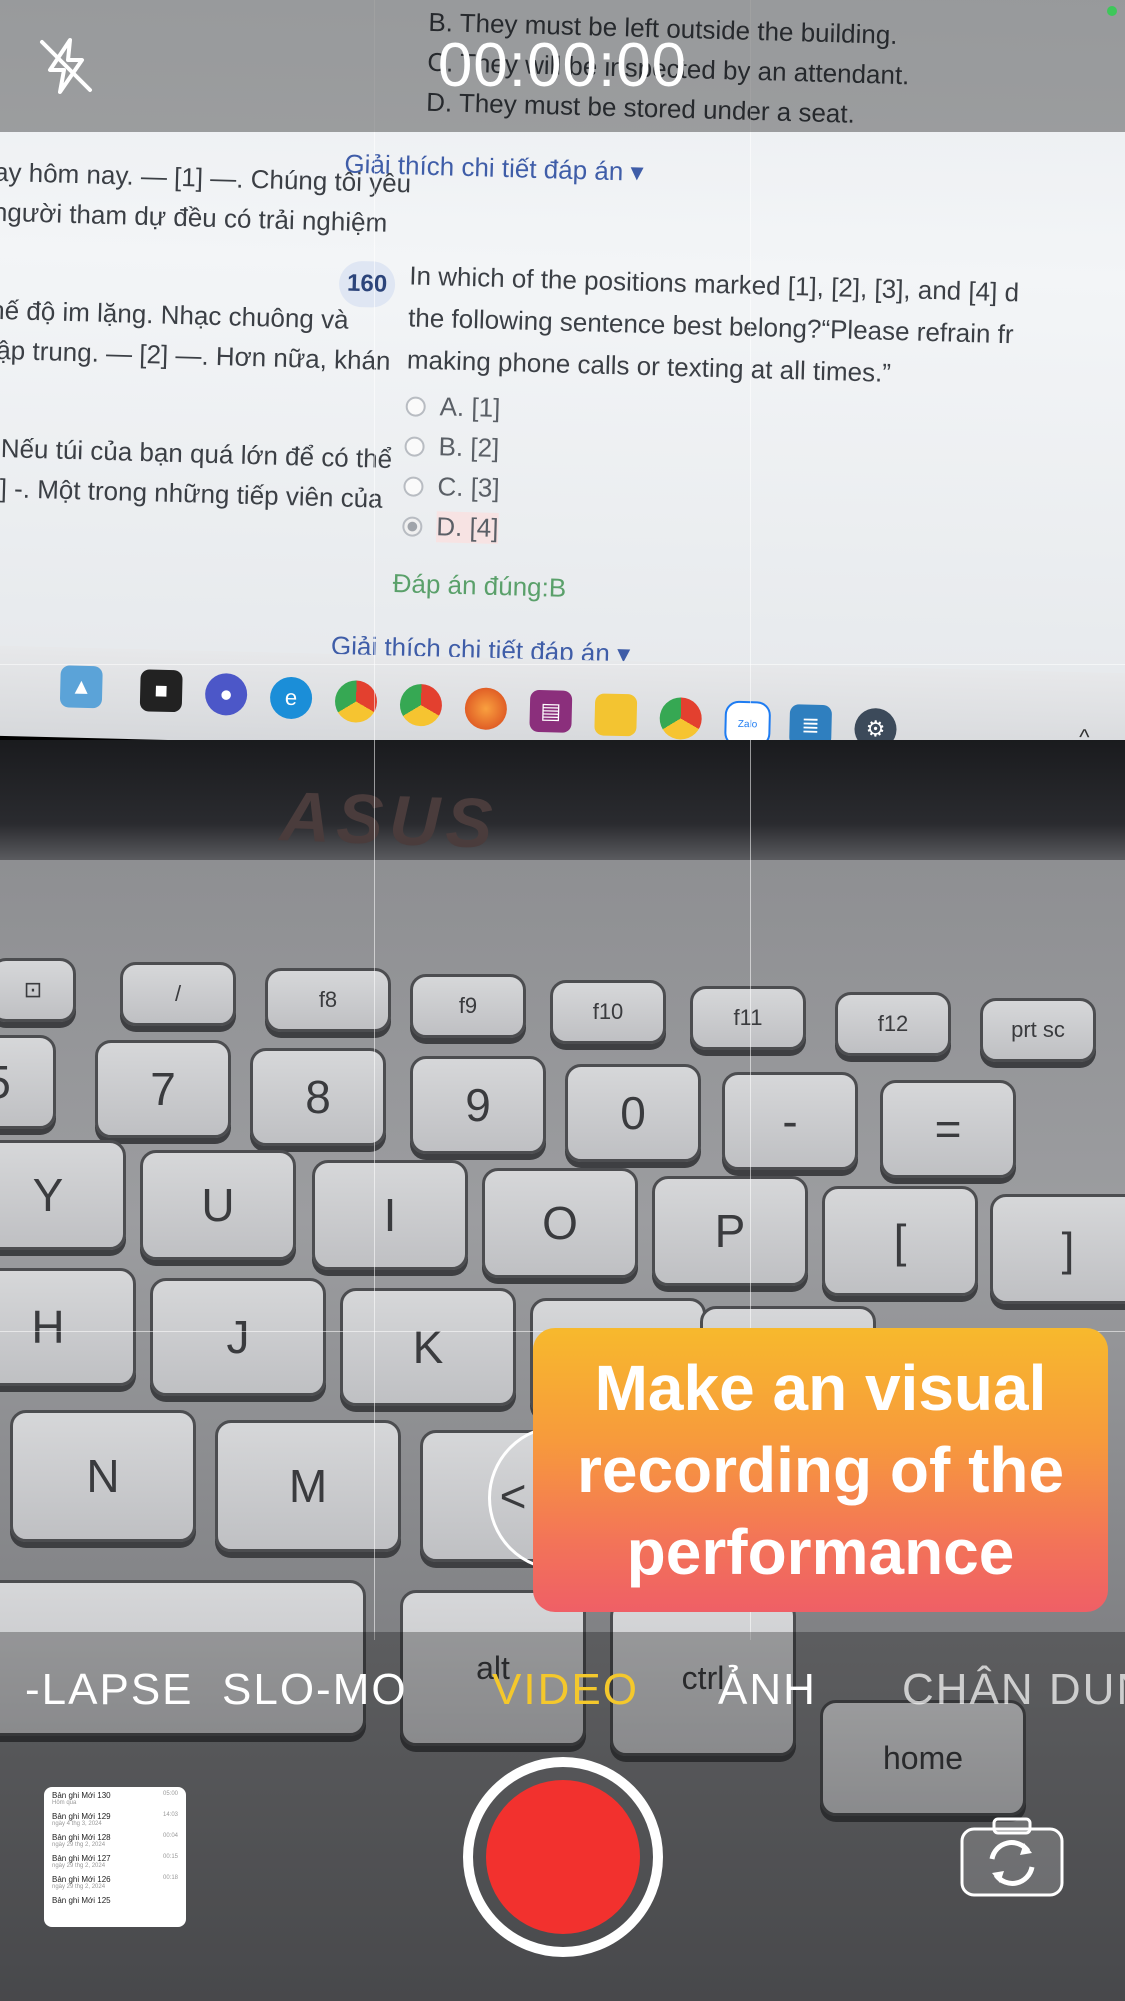 This screenshot has height=2001, width=1125. Describe the element at coordinates (450, 527) in the screenshot. I see `answer-option: D. [4]` at that location.